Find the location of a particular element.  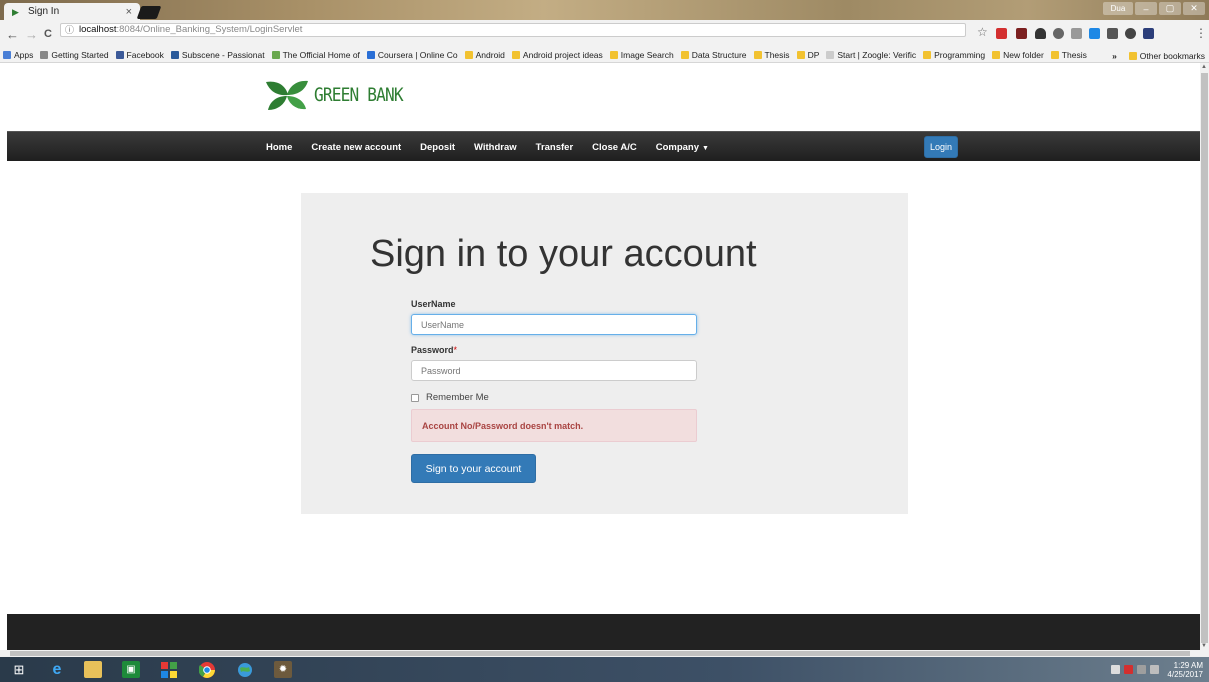

nav-transfer: Transfer is located at coordinates (555, 147).